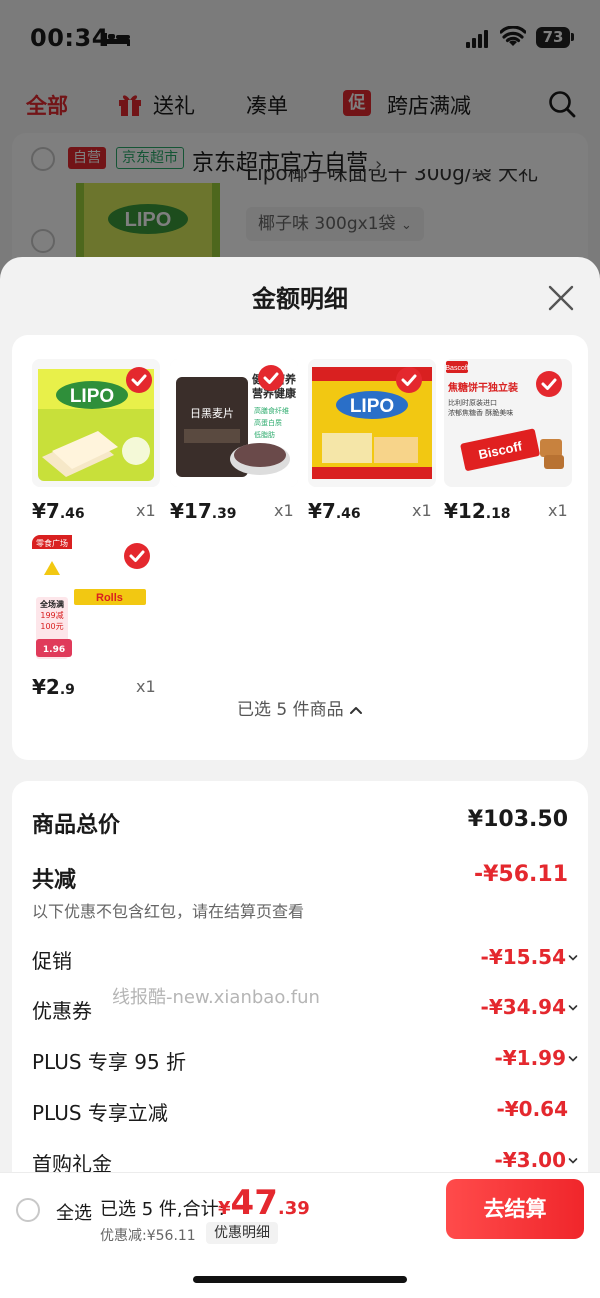  Describe the element at coordinates (62, 1011) in the screenshot. I see `coupon-label: 优惠券` at that location.